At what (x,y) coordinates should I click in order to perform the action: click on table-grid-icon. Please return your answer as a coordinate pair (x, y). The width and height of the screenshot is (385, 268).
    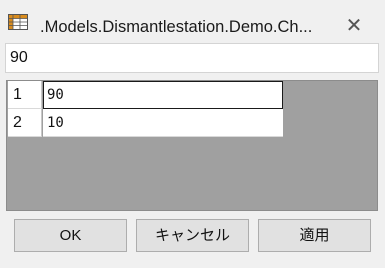
    Looking at the image, I should click on (18, 22).